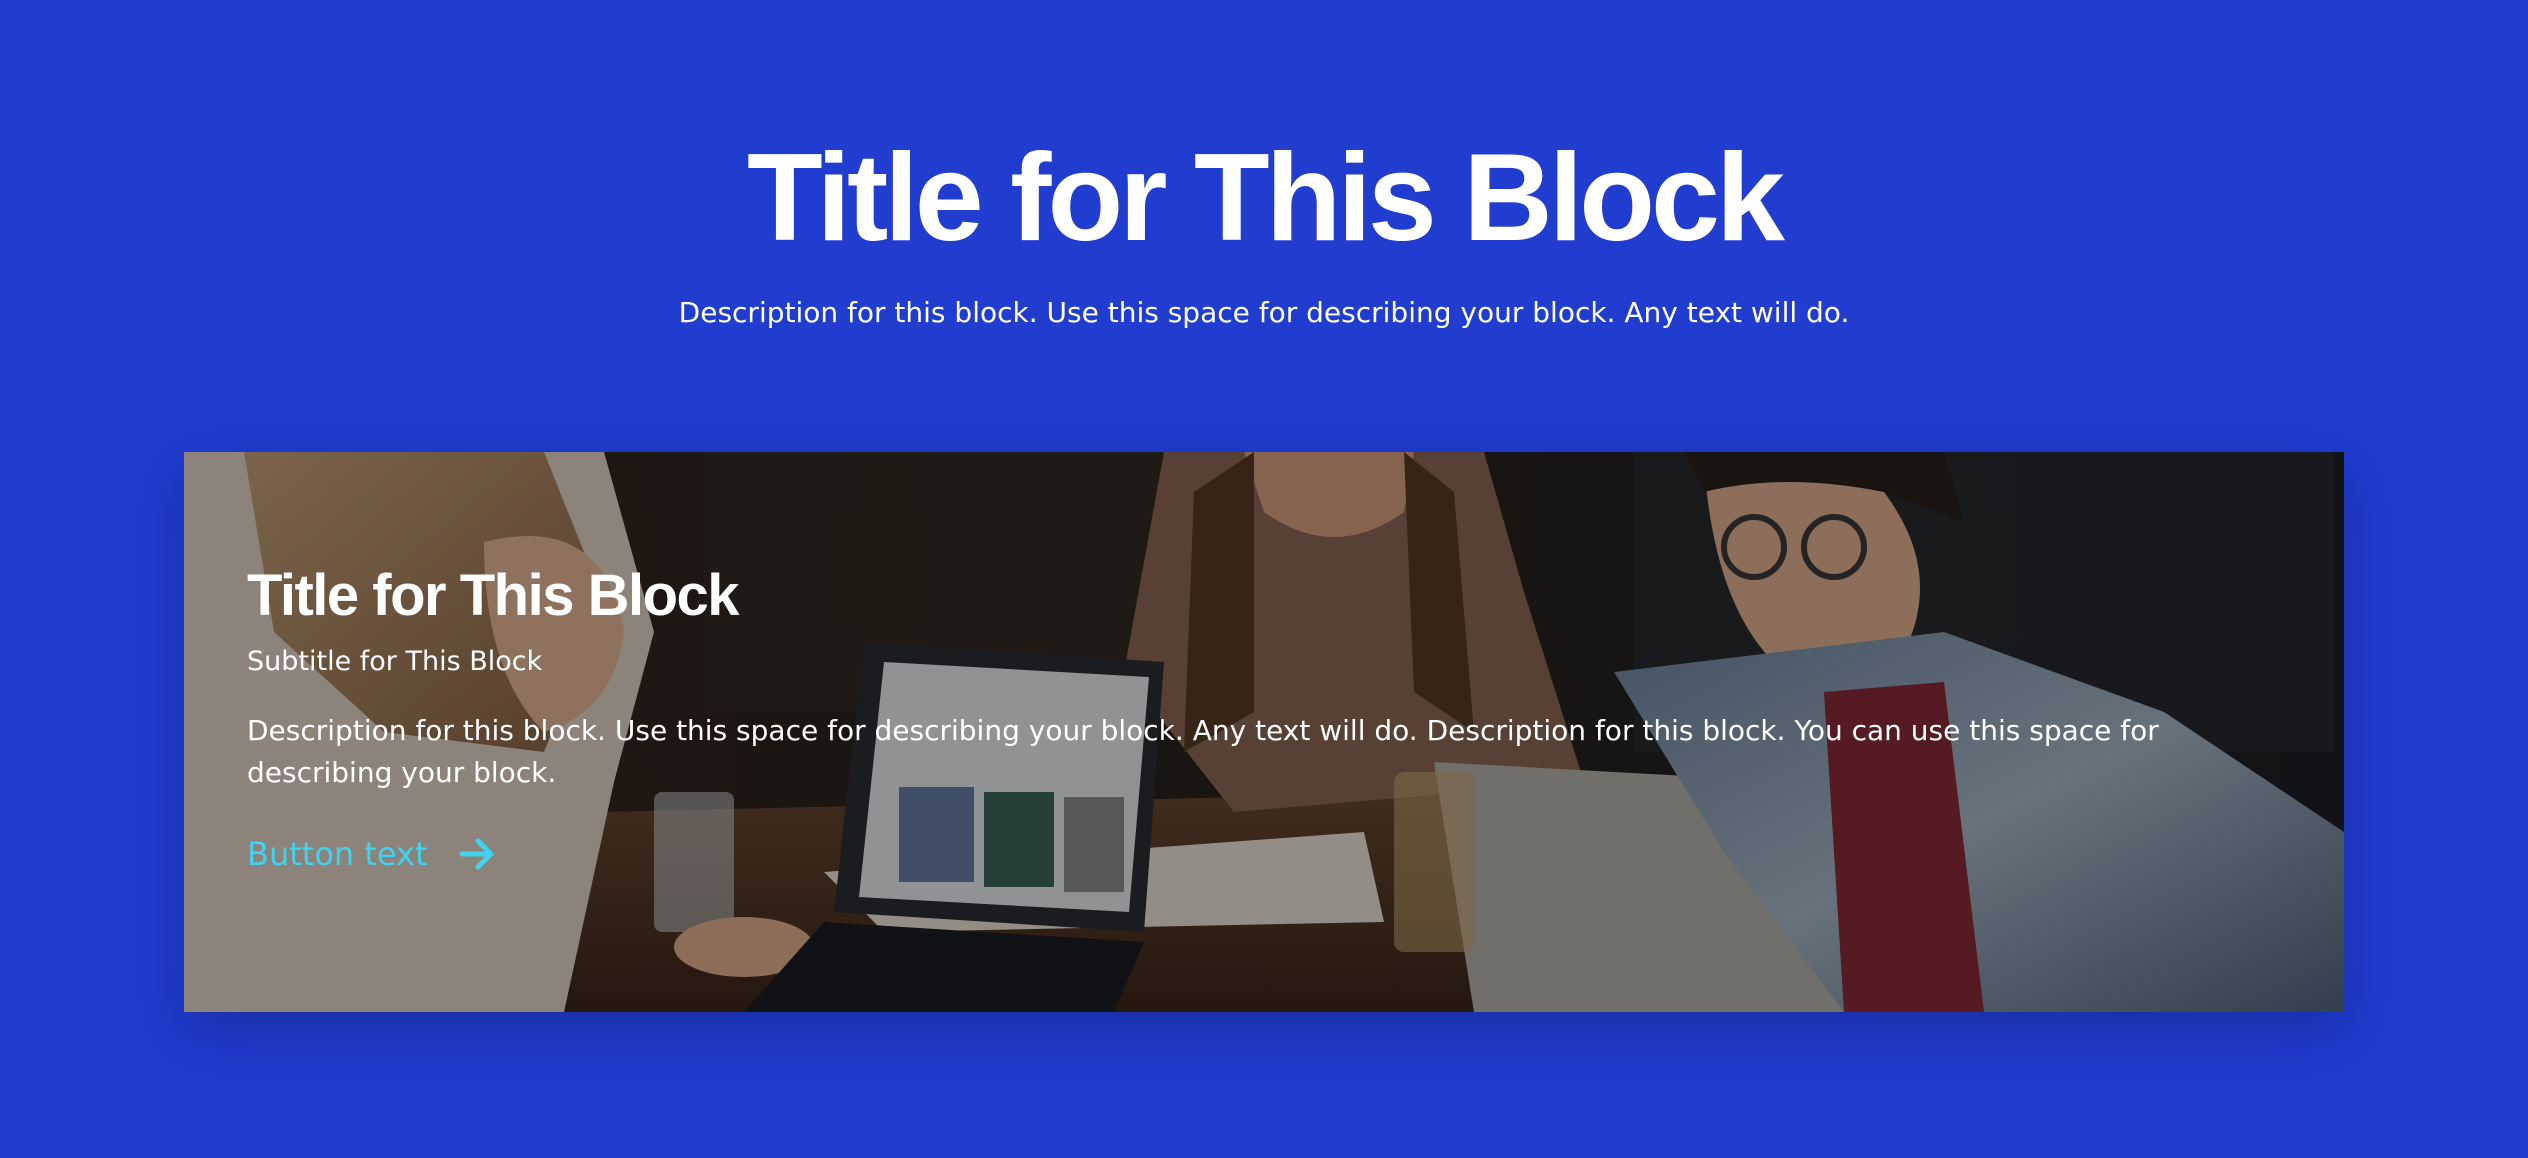 The image size is (2528, 1158). Describe the element at coordinates (337, 854) in the screenshot. I see `card-button-label: Button text` at that location.